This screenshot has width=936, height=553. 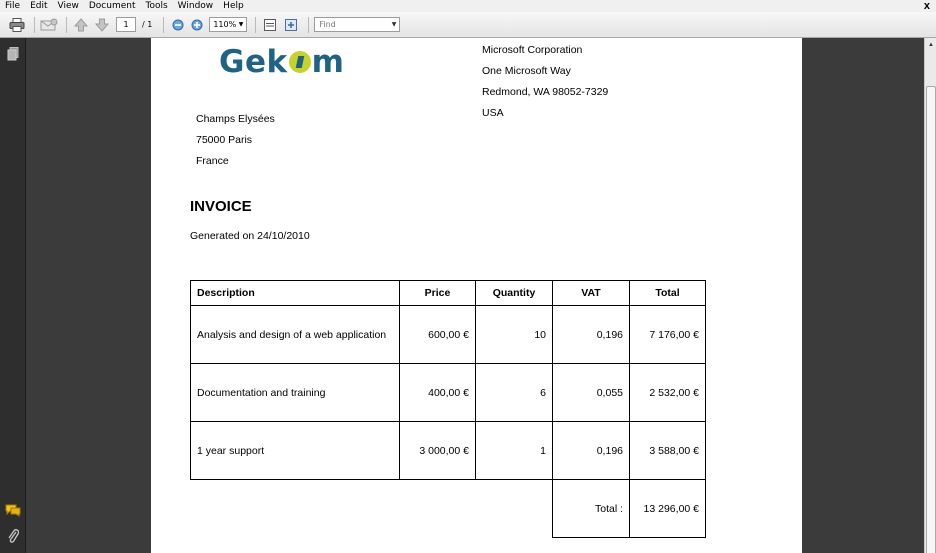 What do you see at coordinates (295, 334) in the screenshot?
I see `table-cell: Analysis and design of a web application` at bounding box center [295, 334].